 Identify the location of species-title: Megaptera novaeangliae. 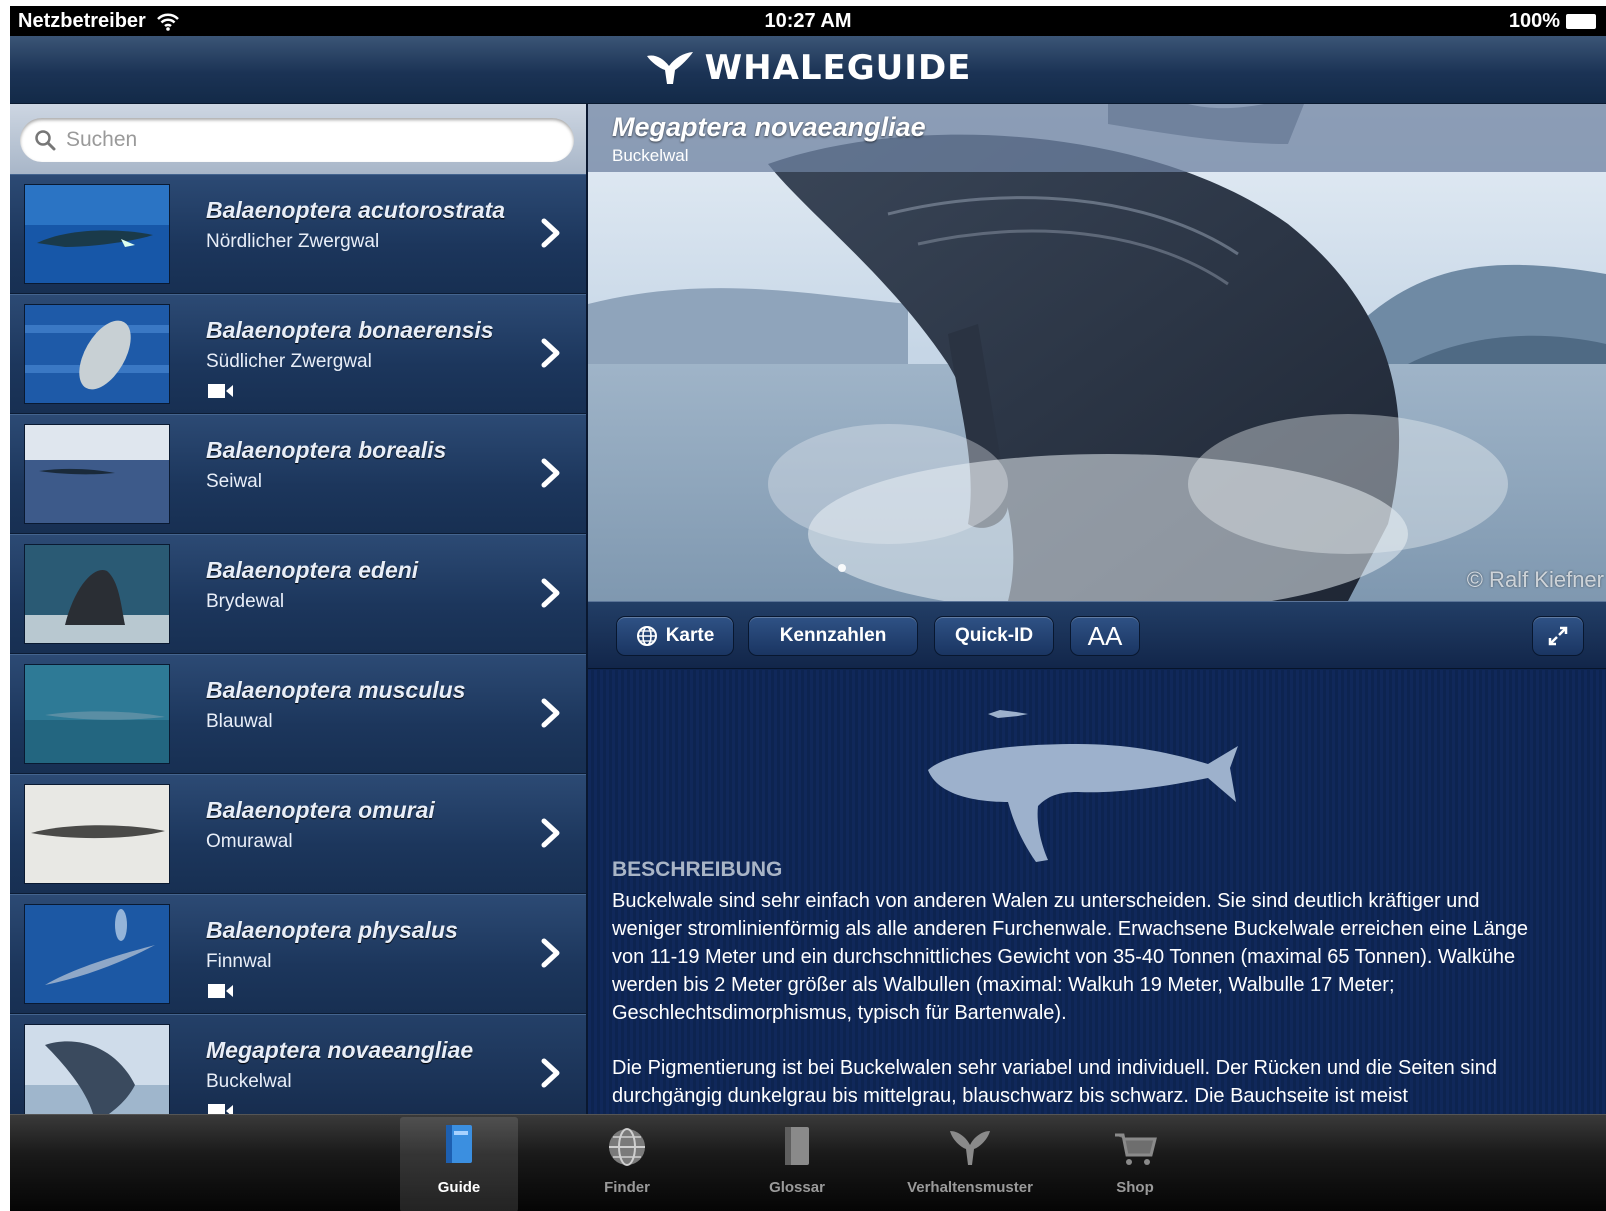
(769, 127).